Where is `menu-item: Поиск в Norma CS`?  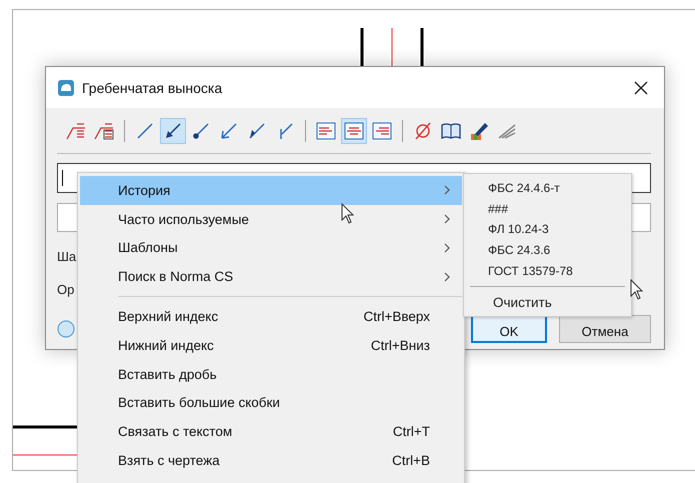
menu-item: Поиск в Norma CS is located at coordinates (271, 277).